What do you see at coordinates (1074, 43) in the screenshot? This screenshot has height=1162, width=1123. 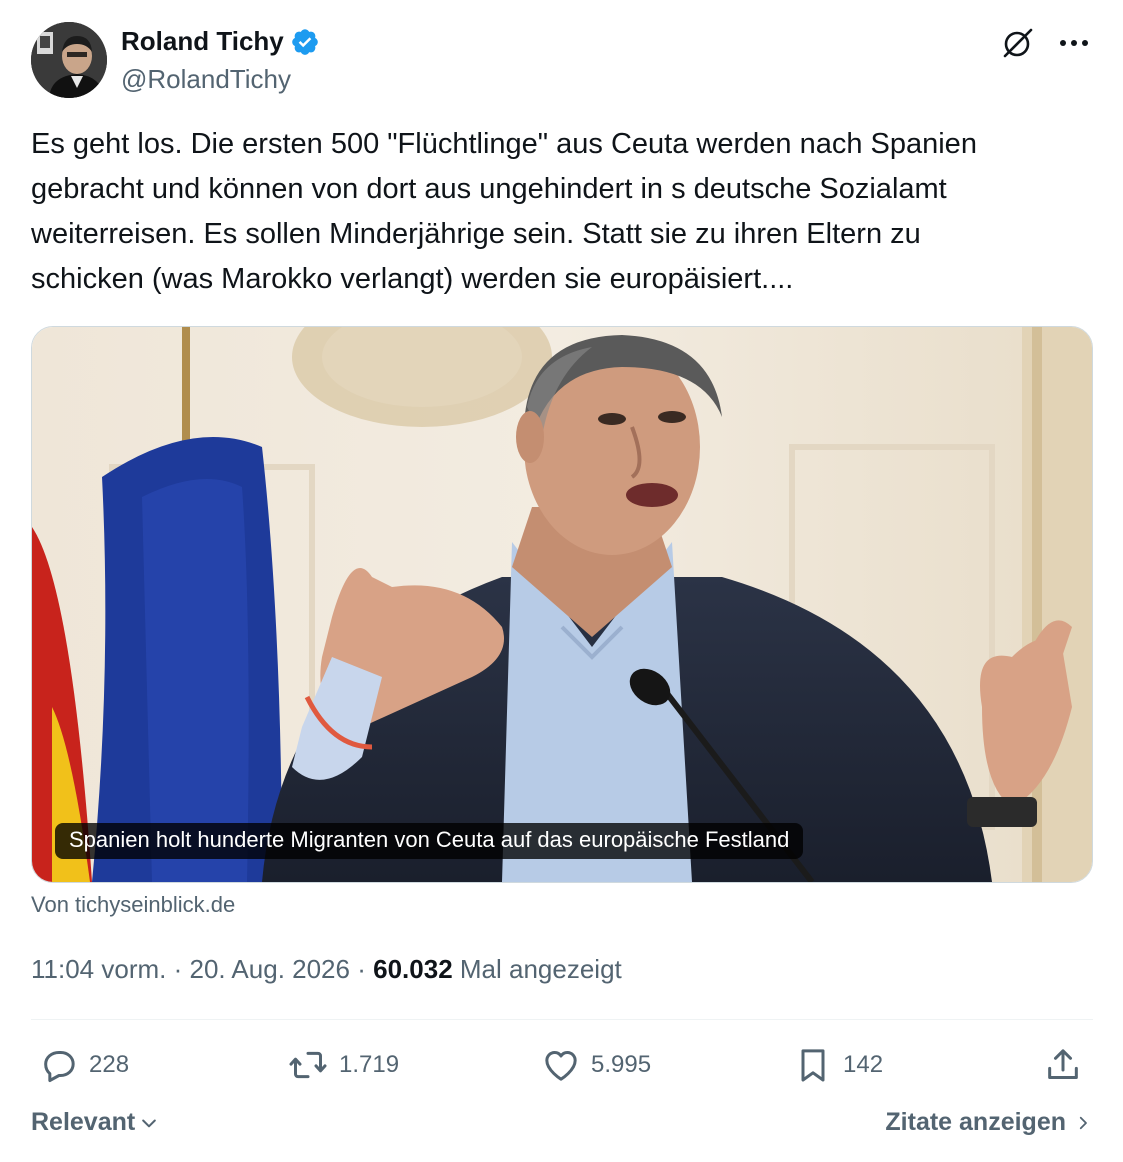 I see `more-horizontal-icon` at bounding box center [1074, 43].